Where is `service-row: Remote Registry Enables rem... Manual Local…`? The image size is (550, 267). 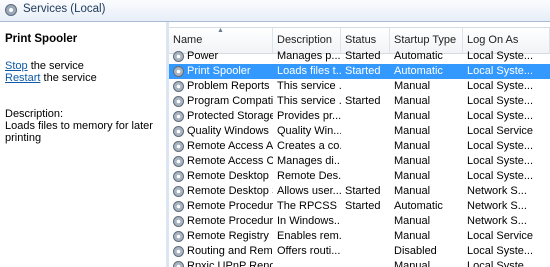 service-row: Remote Registry Enables rem... Manual Local… is located at coordinates (359, 236).